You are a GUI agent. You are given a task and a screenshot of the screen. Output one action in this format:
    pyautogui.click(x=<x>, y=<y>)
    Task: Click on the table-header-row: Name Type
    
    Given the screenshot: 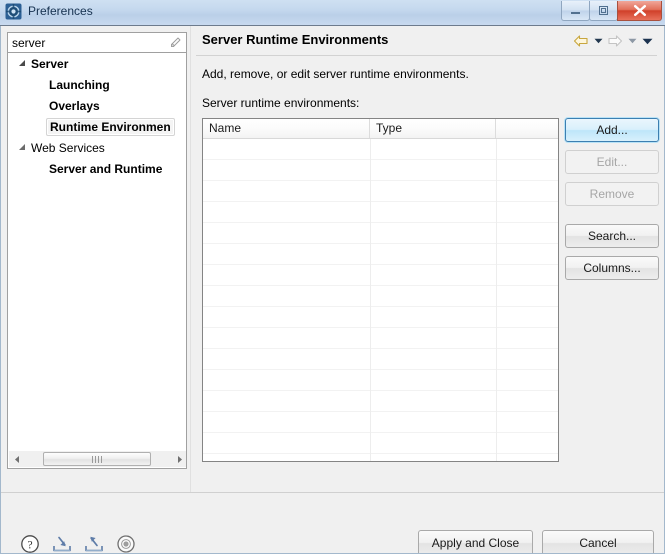 What is the action you would take?
    pyautogui.click(x=380, y=129)
    